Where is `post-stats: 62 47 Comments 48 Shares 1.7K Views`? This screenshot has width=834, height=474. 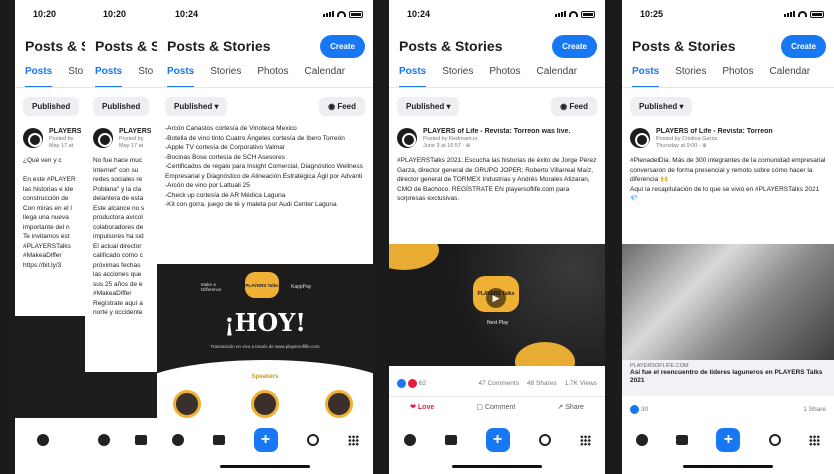 post-stats: 62 47 Comments 48 Shares 1.7K Views is located at coordinates (497, 383).